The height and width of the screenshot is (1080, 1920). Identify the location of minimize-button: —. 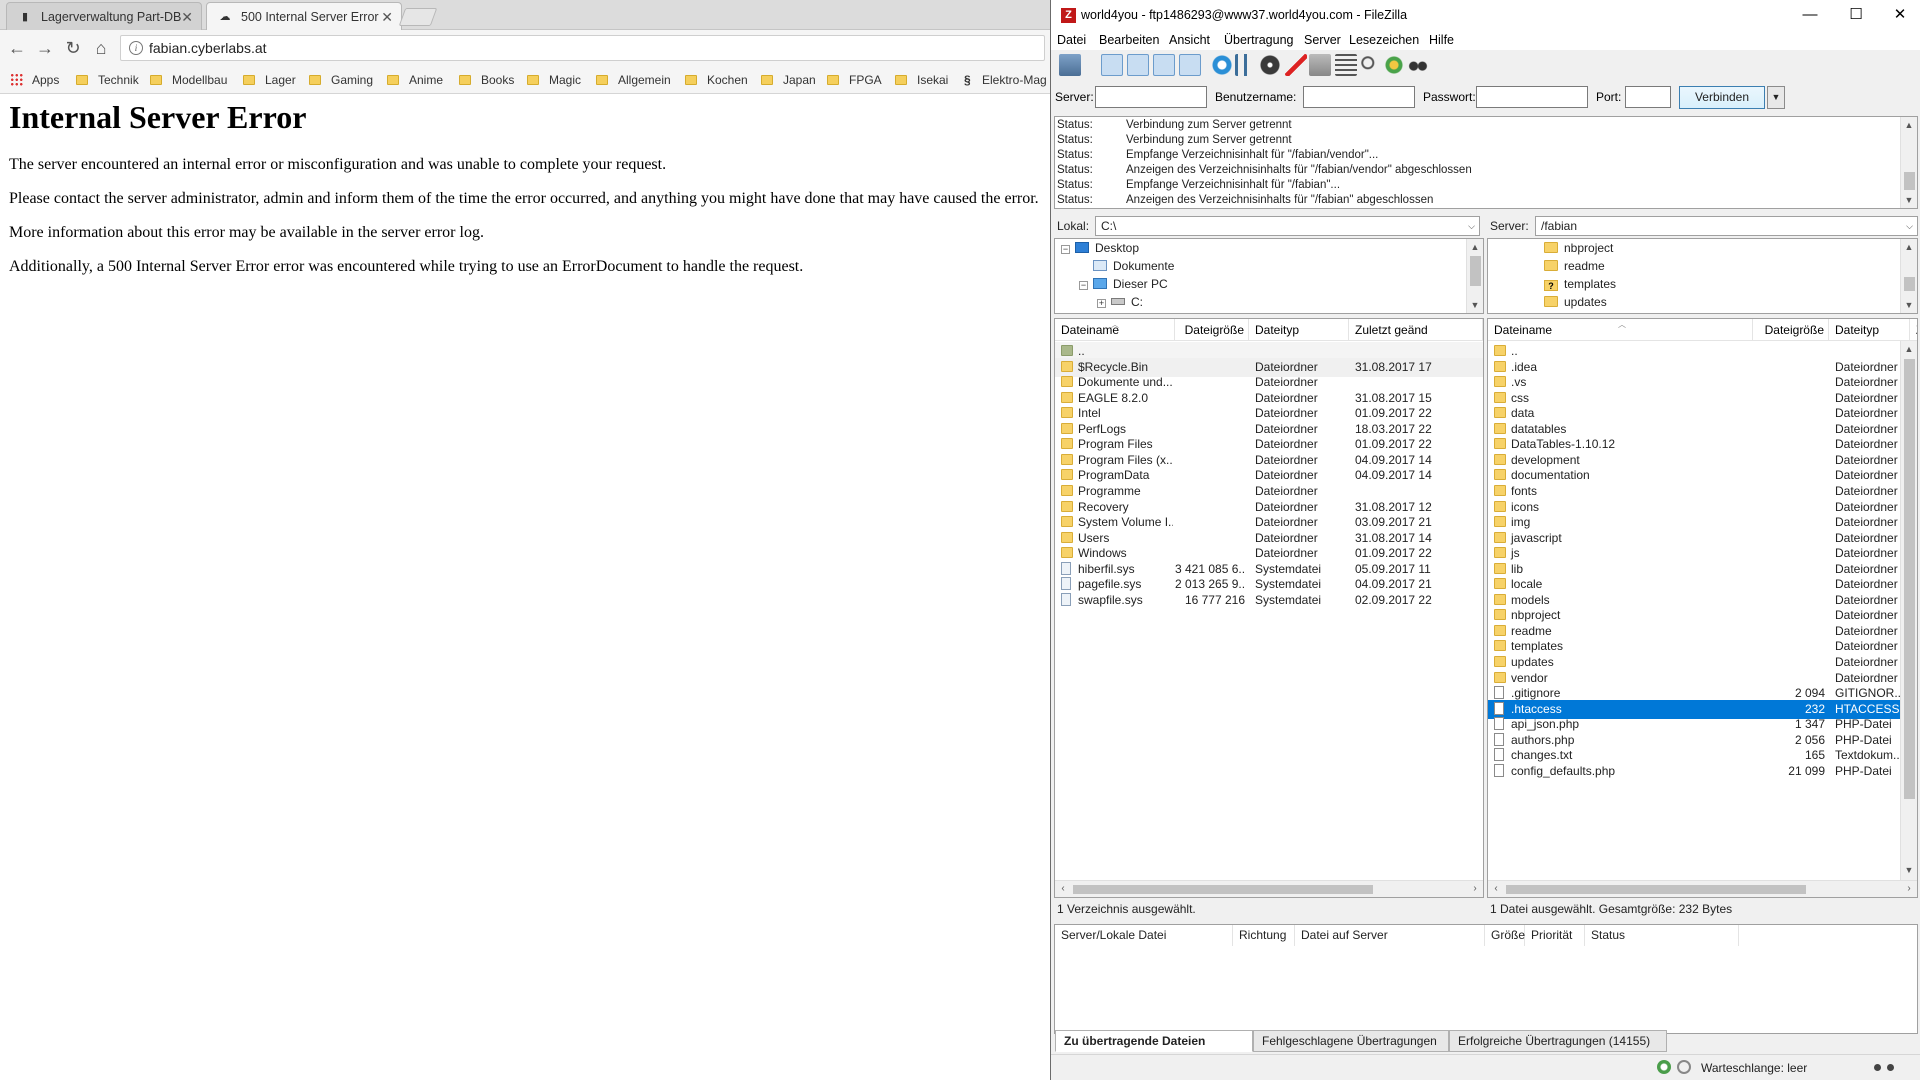
(1810, 15).